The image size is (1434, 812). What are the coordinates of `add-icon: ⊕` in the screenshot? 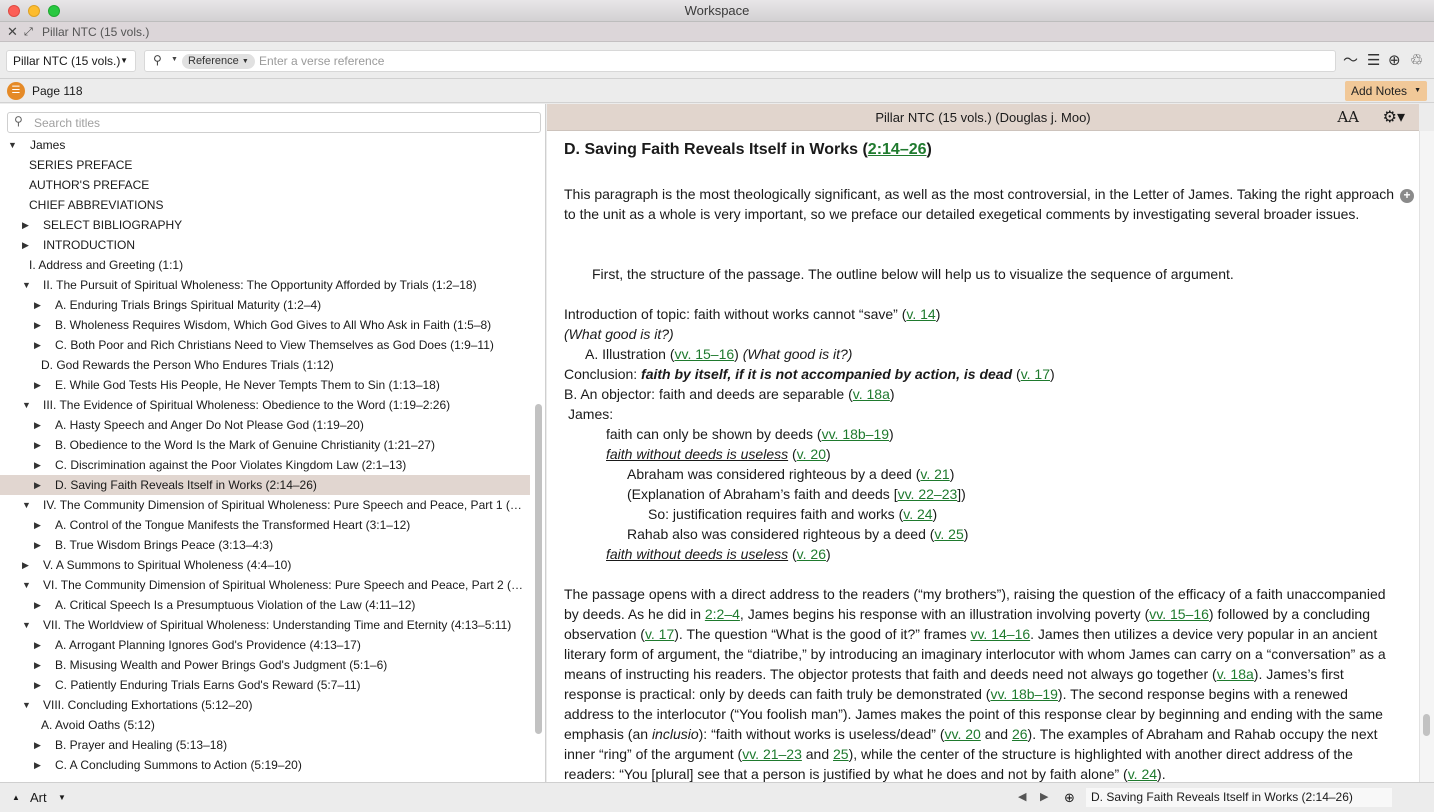 It's located at (1394, 61).